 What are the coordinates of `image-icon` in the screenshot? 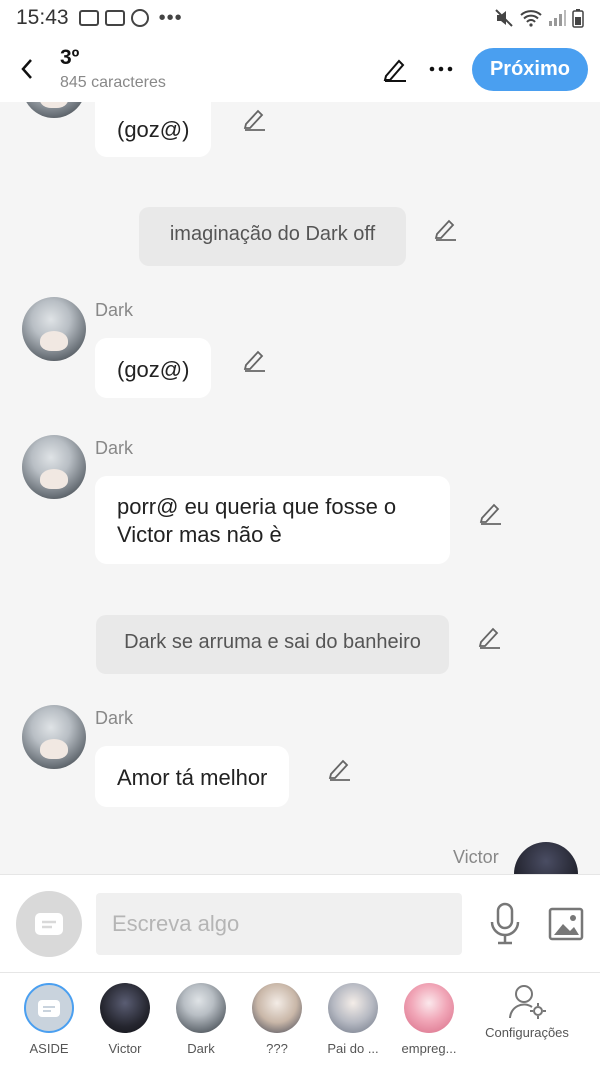 It's located at (566, 924).